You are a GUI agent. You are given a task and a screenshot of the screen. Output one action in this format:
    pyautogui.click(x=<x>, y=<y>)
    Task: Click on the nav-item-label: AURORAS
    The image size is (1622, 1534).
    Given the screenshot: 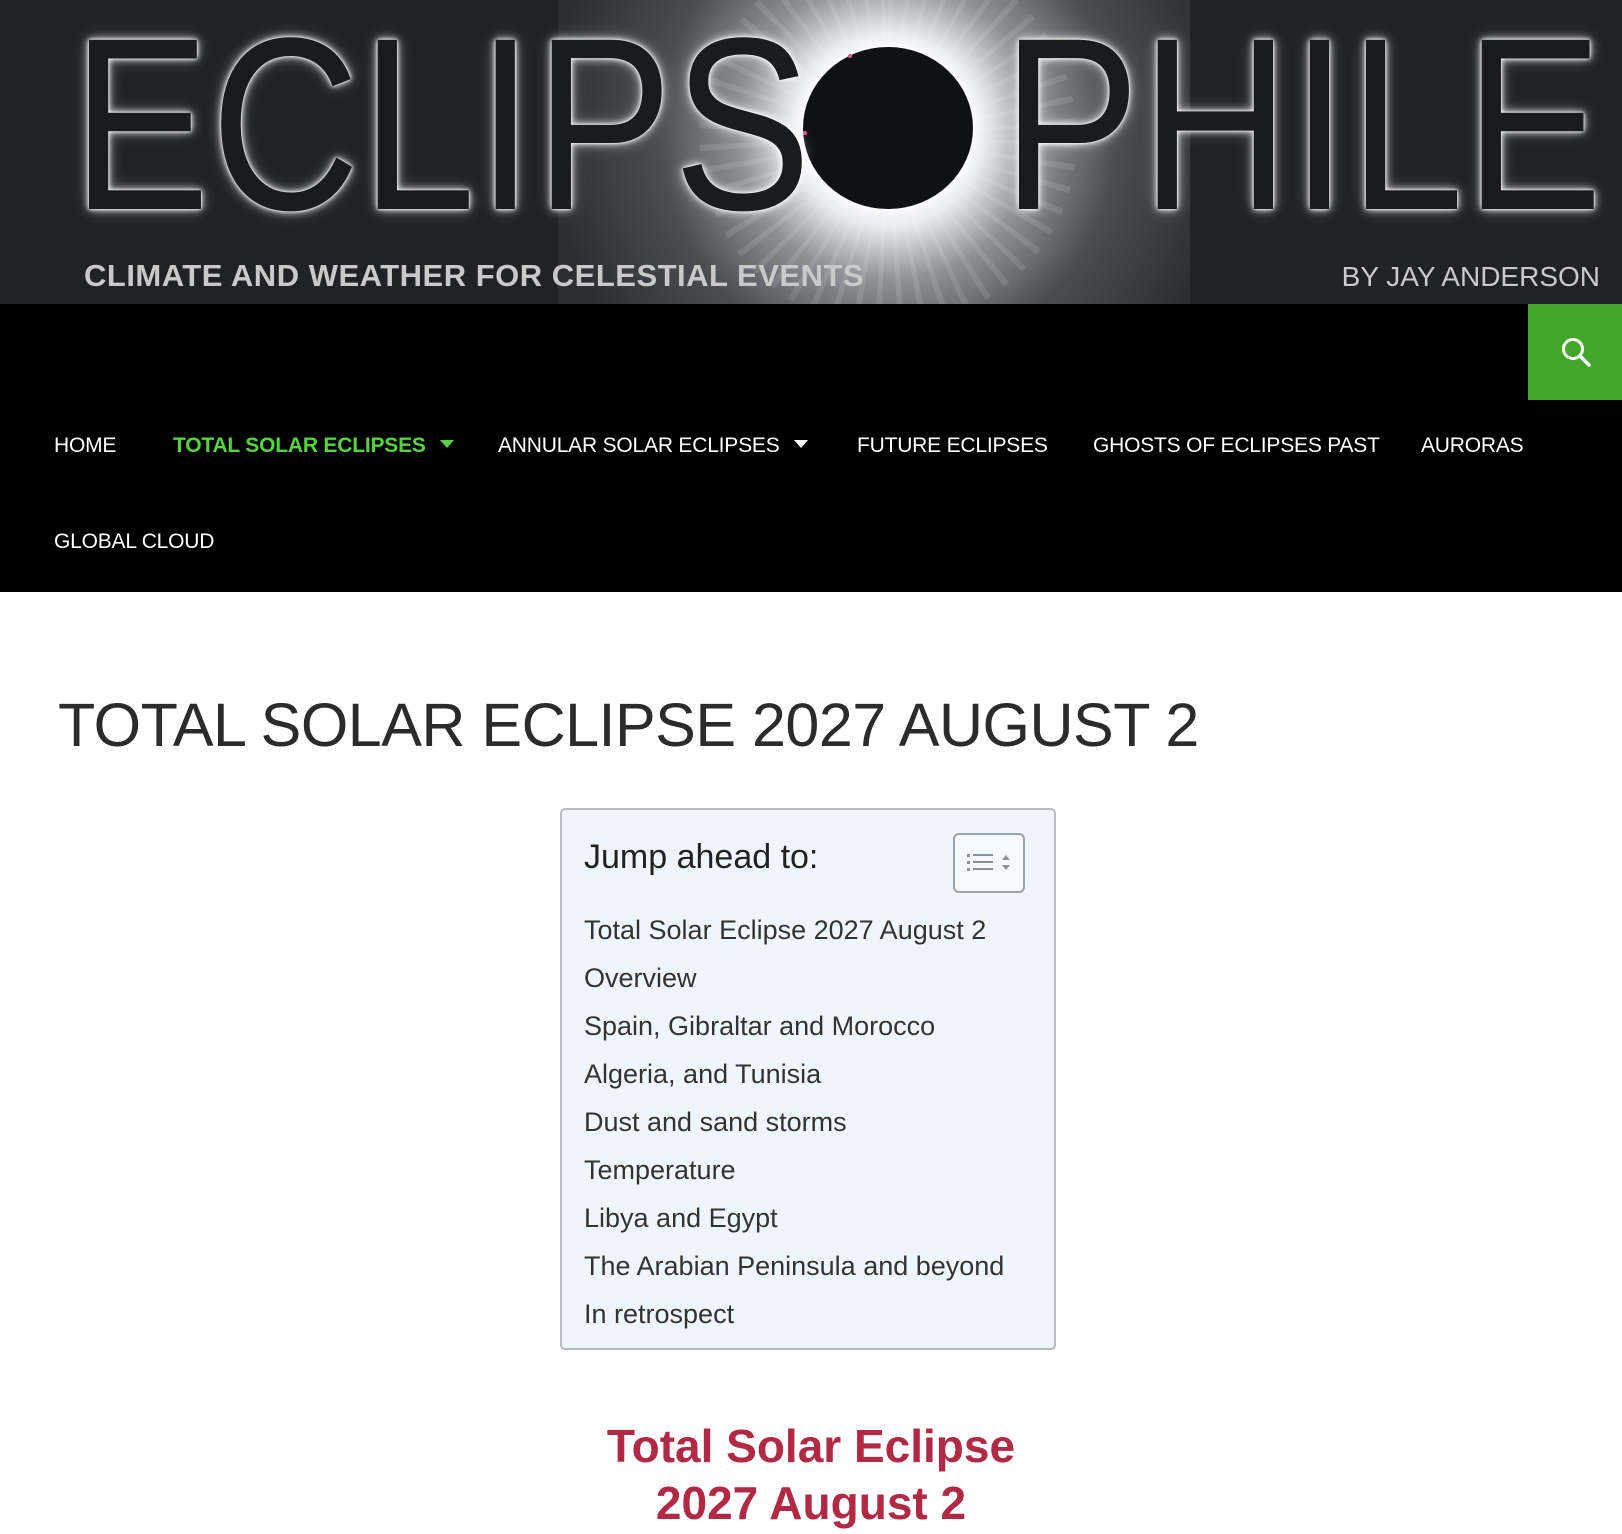 What is the action you would take?
    pyautogui.click(x=1472, y=445)
    